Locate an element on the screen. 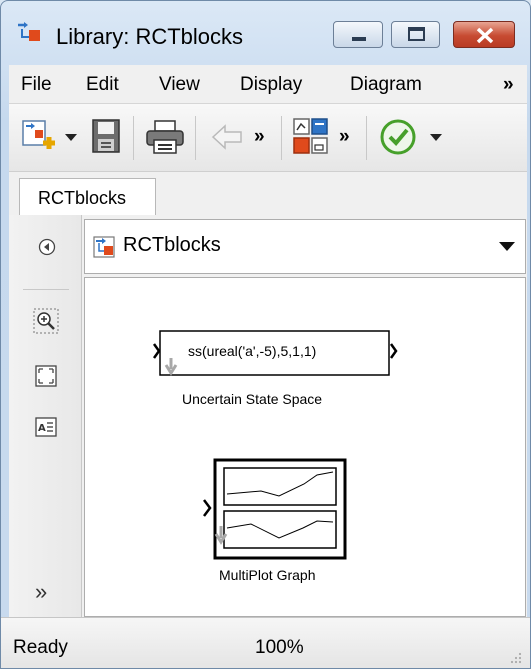  menu-file: File is located at coordinates (36, 85).